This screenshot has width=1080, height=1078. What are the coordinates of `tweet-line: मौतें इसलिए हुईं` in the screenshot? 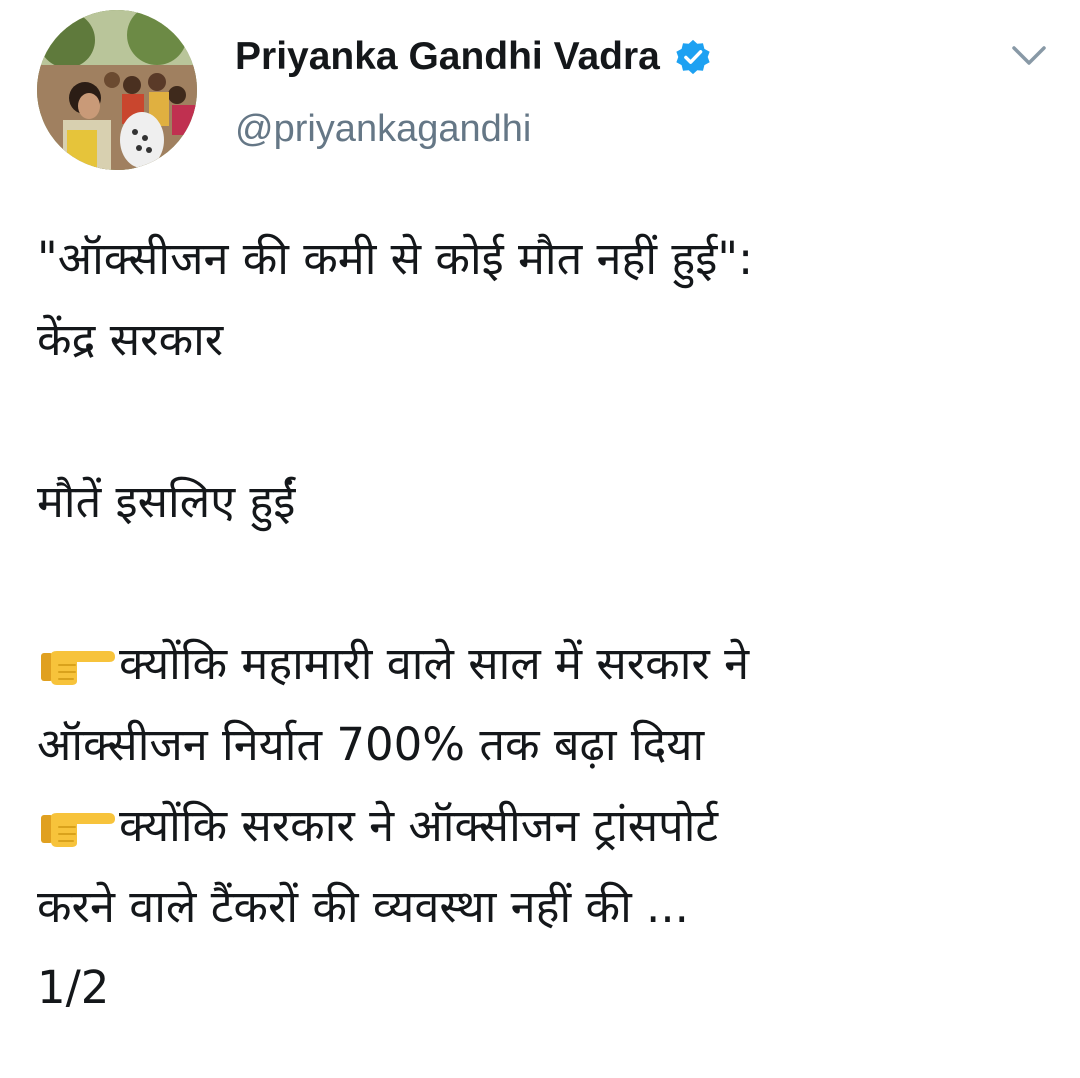 It's located at (166, 501).